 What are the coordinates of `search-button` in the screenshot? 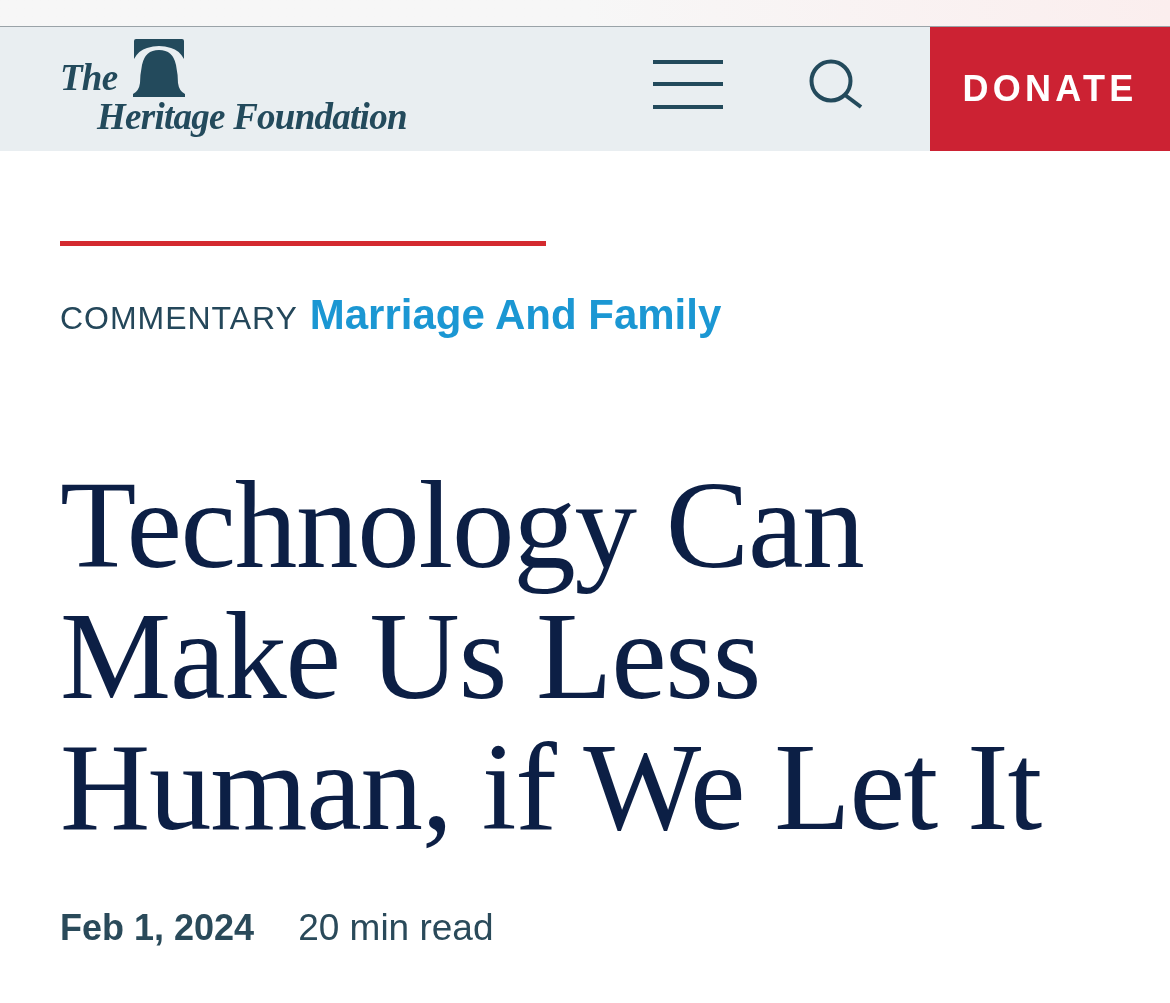 It's located at (836, 84).